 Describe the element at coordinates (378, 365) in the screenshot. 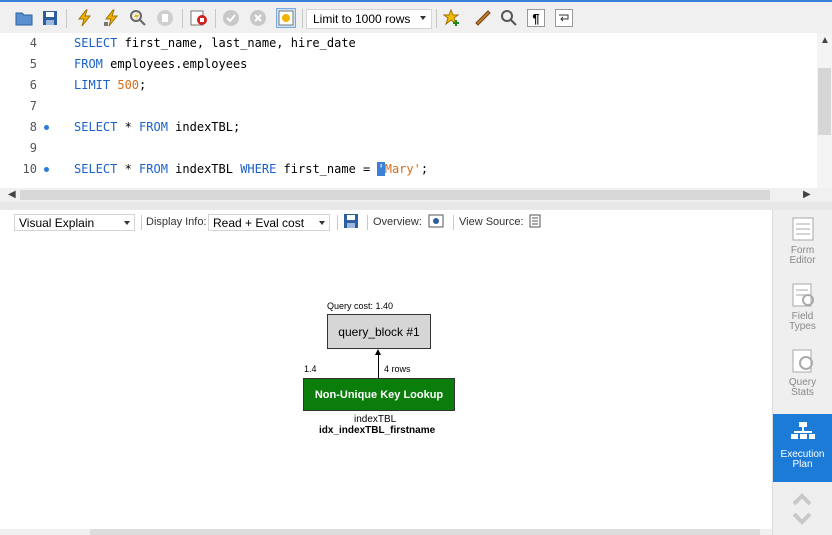

I see `plan-edge` at that location.